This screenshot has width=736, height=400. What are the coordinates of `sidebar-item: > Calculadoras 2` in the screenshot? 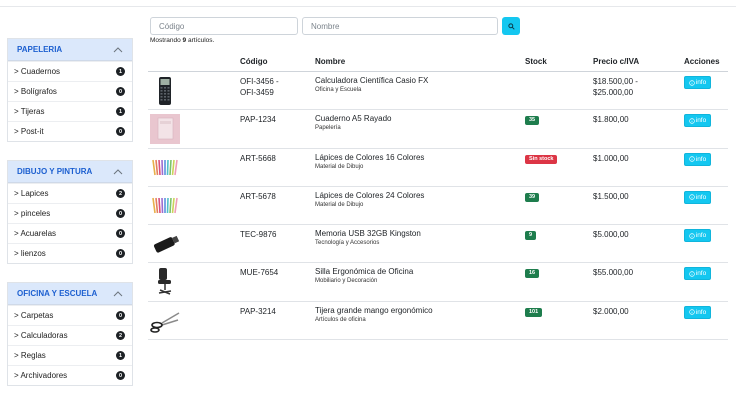 It's located at (70, 335).